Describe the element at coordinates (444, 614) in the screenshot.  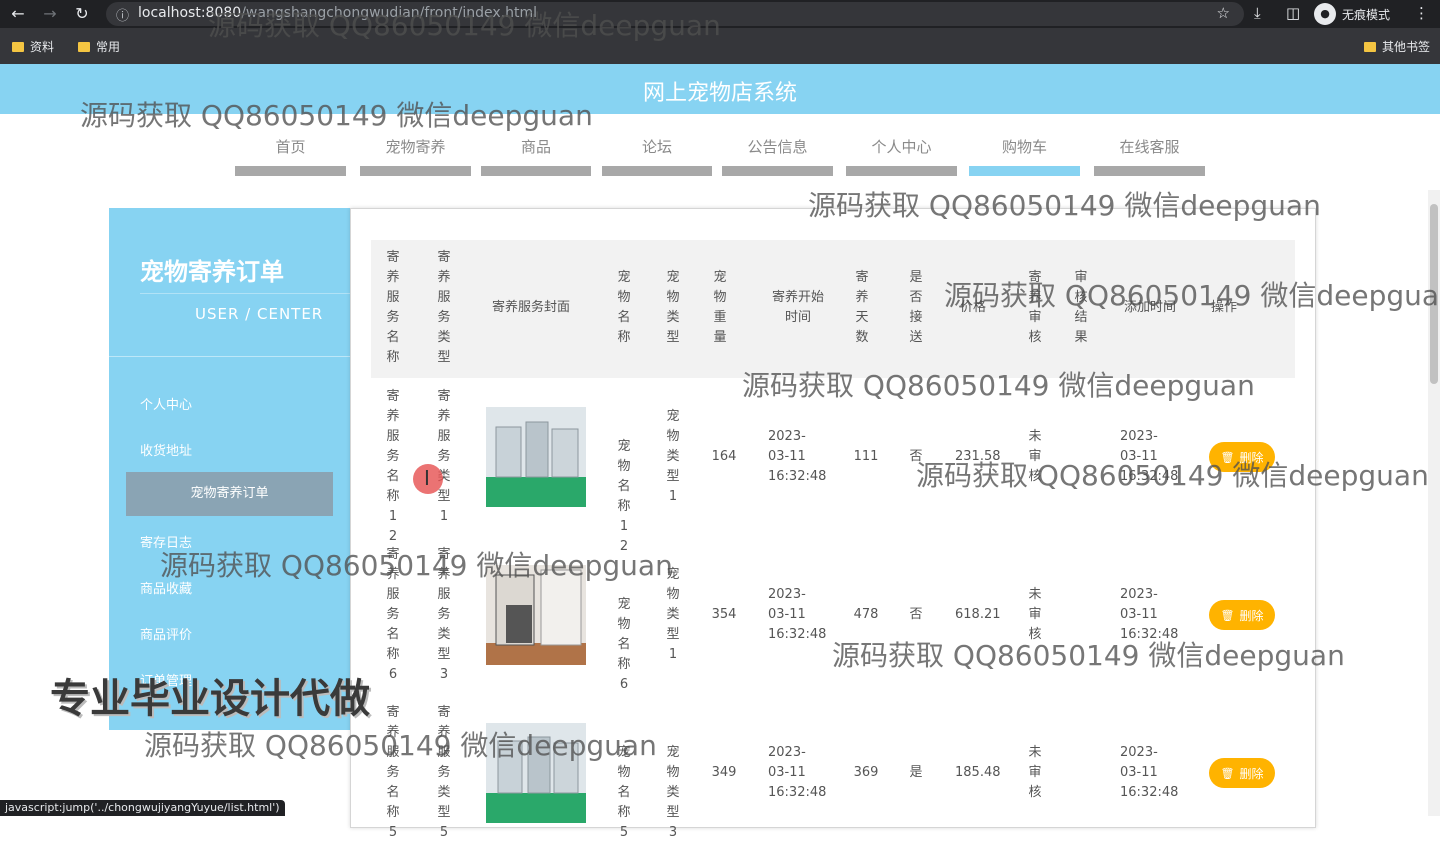
I see `cell-service-type: 寄养服务类型3` at that location.